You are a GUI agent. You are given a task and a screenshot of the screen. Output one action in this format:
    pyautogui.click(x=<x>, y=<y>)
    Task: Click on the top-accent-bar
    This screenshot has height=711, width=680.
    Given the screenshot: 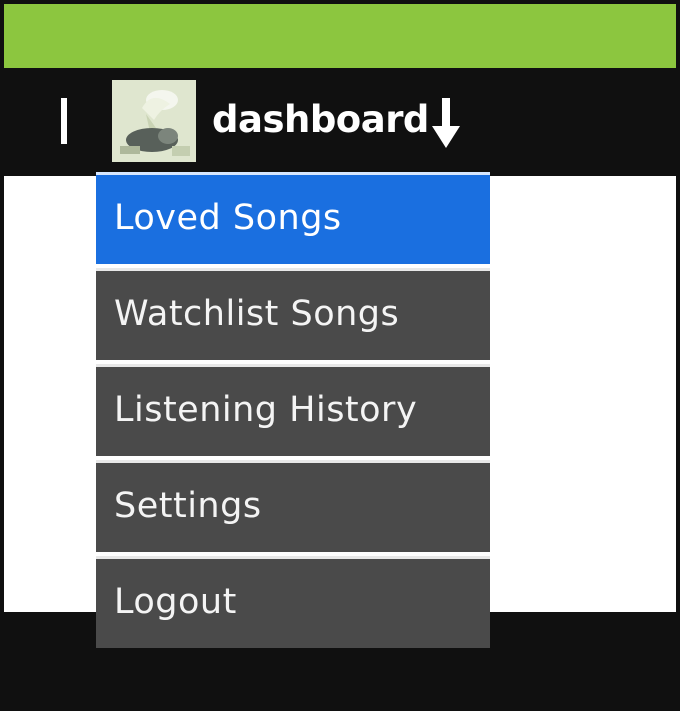 What is the action you would take?
    pyautogui.click(x=340, y=36)
    